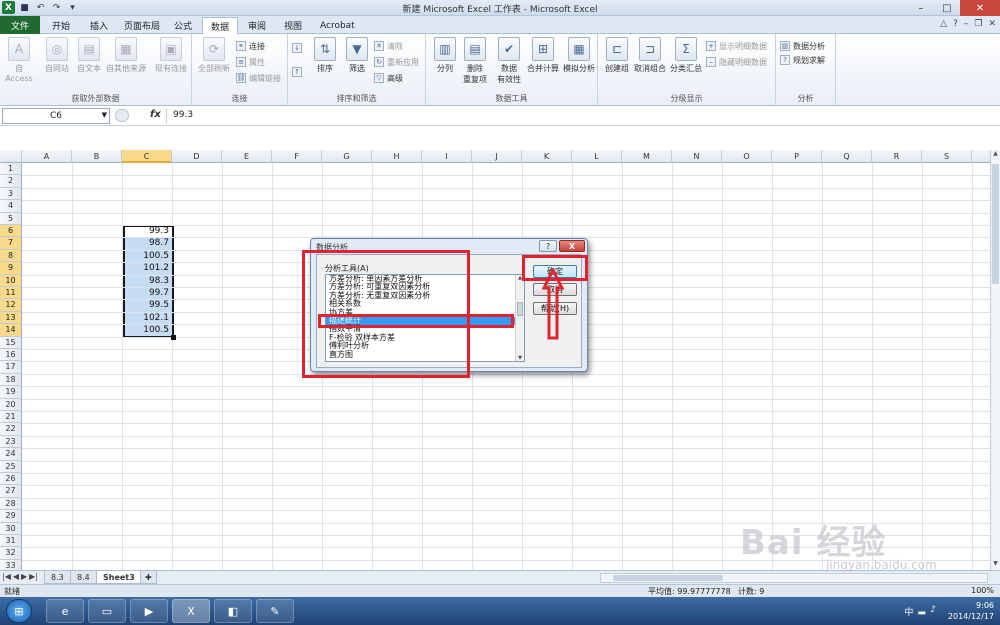 The image size is (1000, 625). What do you see at coordinates (947, 8) in the screenshot?
I see `maximize-icon: □` at bounding box center [947, 8].